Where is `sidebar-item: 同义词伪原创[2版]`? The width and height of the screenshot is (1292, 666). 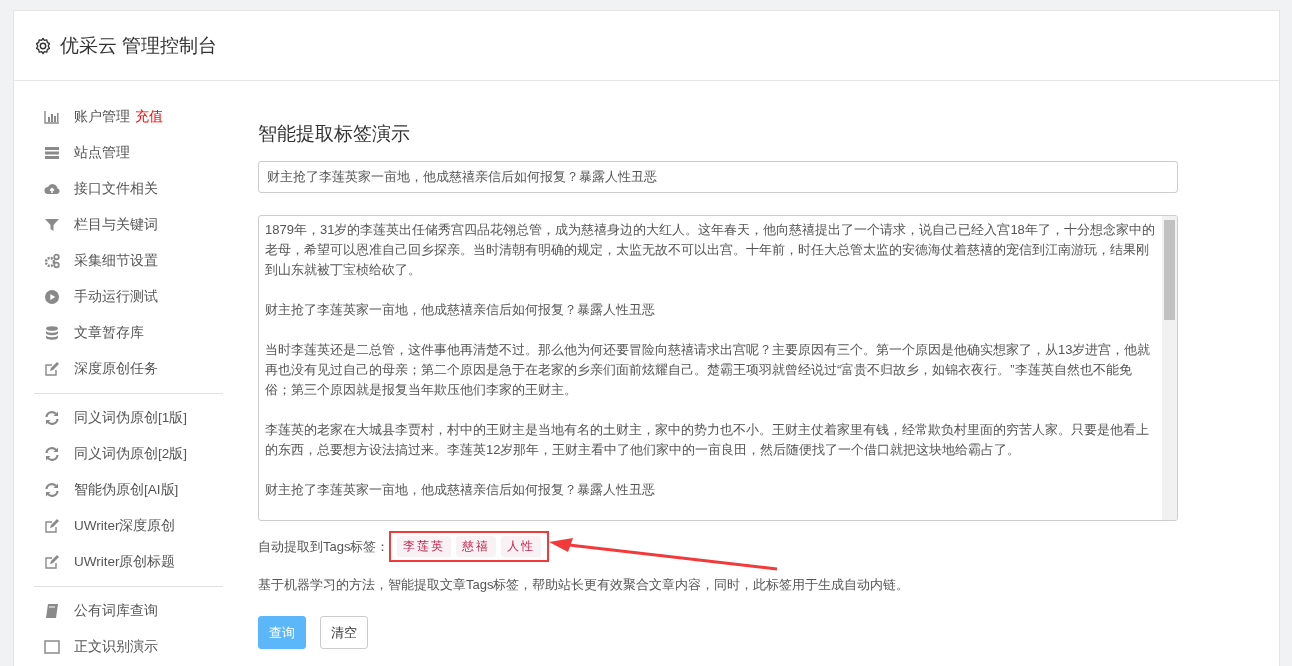 sidebar-item: 同义词伪原创[2版] is located at coordinates (128, 454).